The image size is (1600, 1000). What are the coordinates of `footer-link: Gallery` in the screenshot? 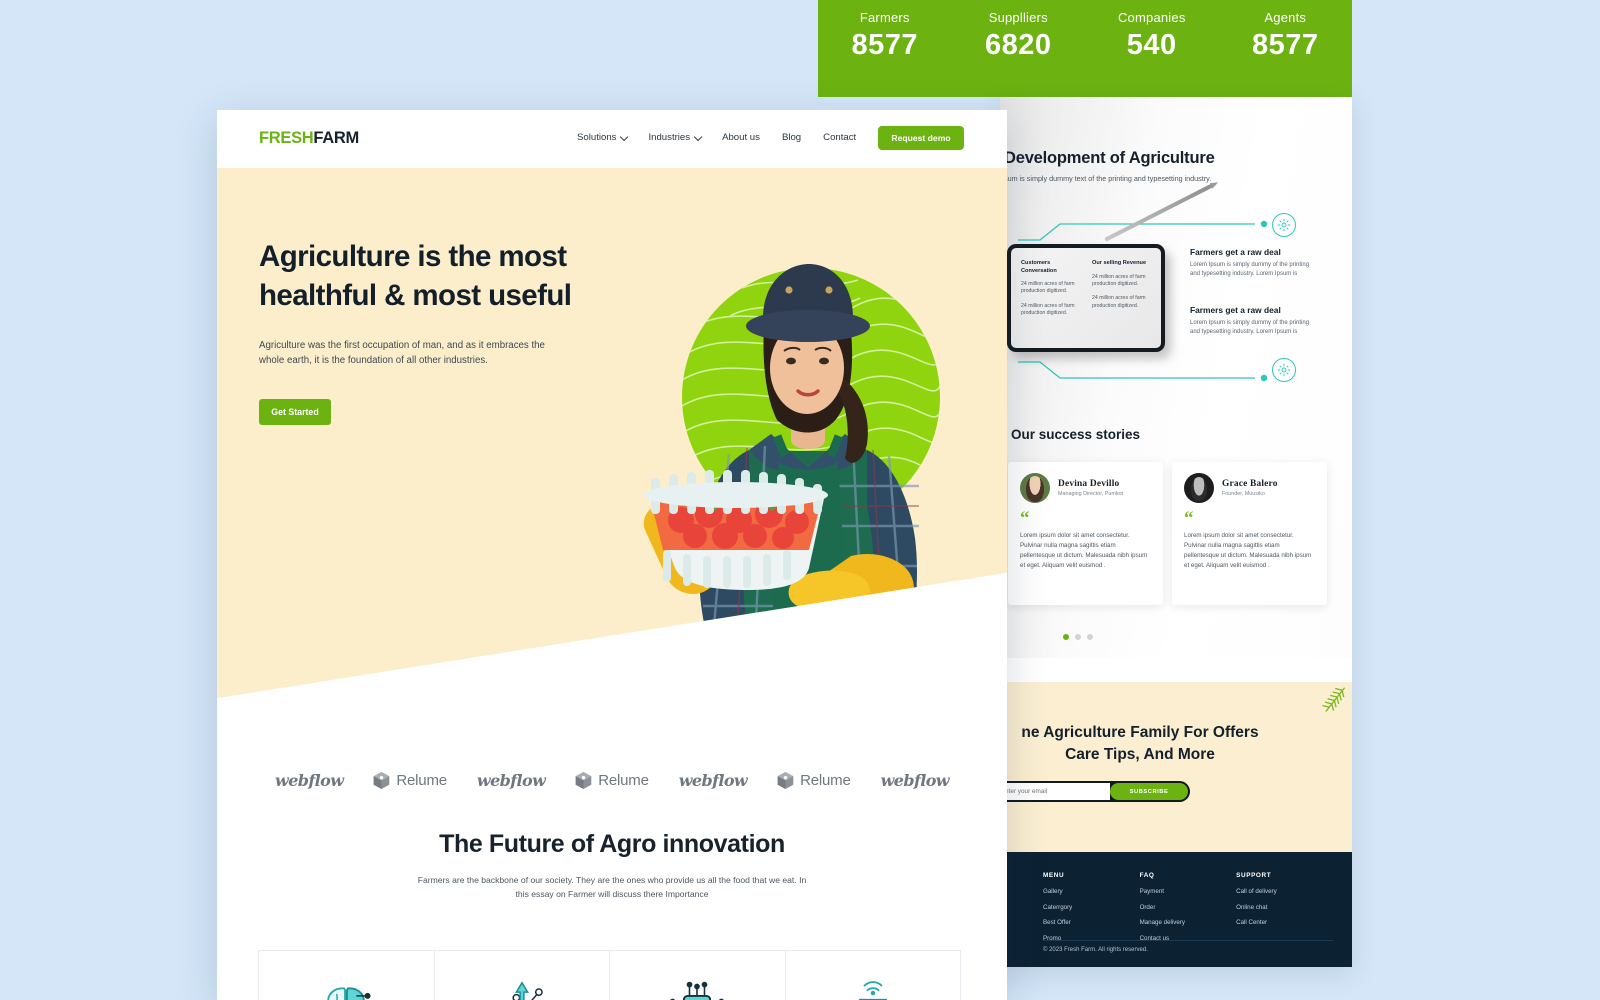 It's located at (1091, 891).